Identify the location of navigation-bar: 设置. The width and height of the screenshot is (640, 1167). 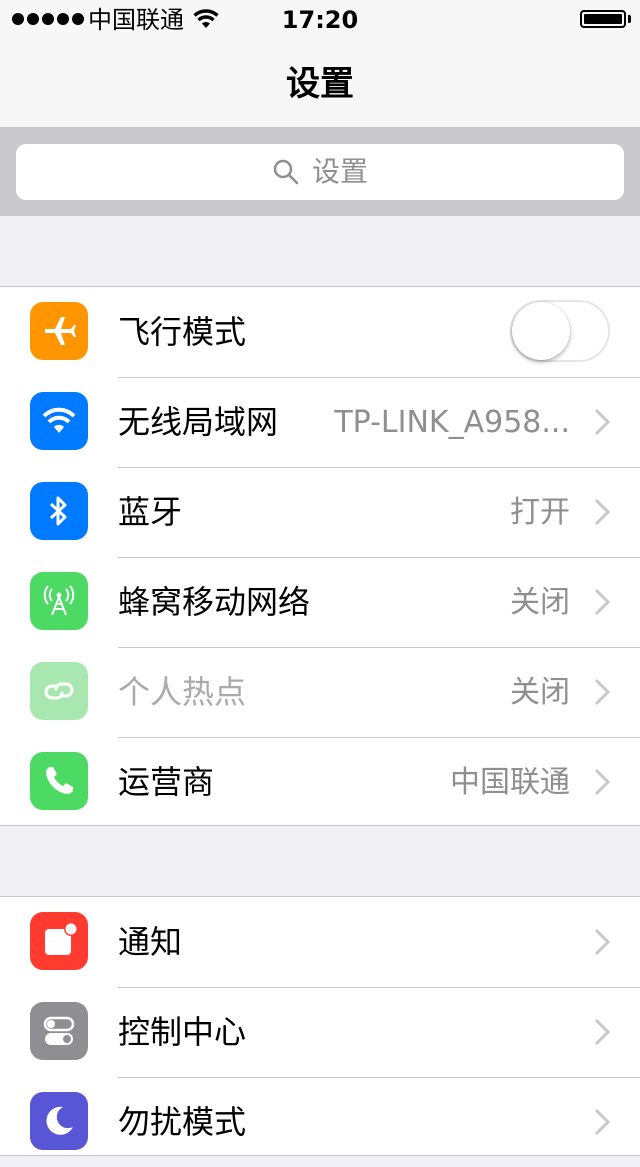
(320, 84).